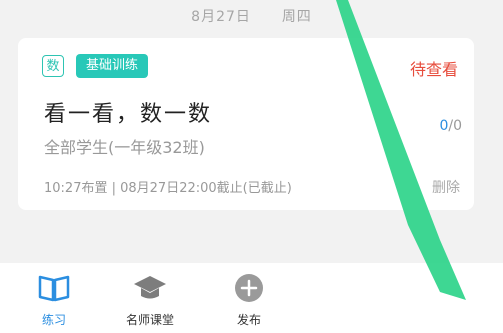 The width and height of the screenshot is (503, 333). Describe the element at coordinates (168, 188) in the screenshot. I see `assignment-meta: 10:27布置 | 08月27日22:00截止(已截止)` at that location.